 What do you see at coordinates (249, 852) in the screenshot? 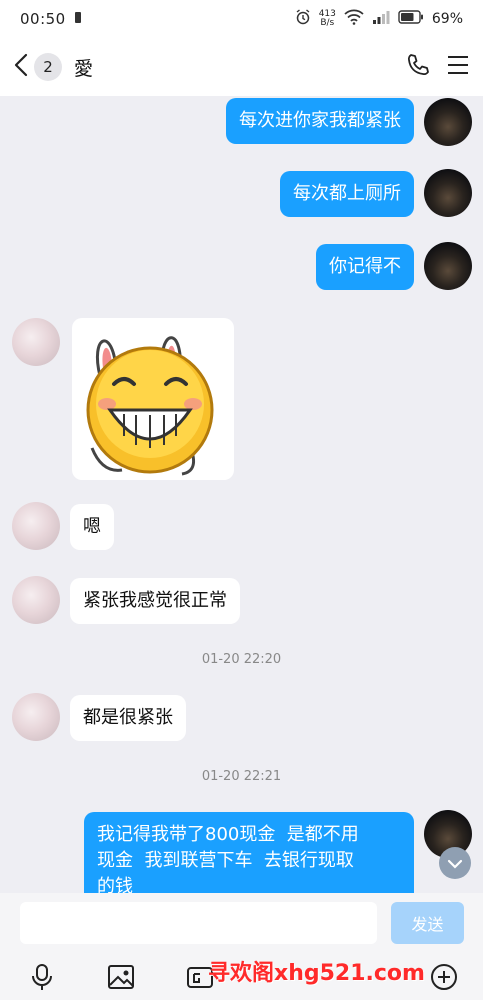
I see `message-bubble-outgoing: 我记得我带了800现金 是都不用 现金 我到联营下车 去银行现取 的钱` at bounding box center [249, 852].